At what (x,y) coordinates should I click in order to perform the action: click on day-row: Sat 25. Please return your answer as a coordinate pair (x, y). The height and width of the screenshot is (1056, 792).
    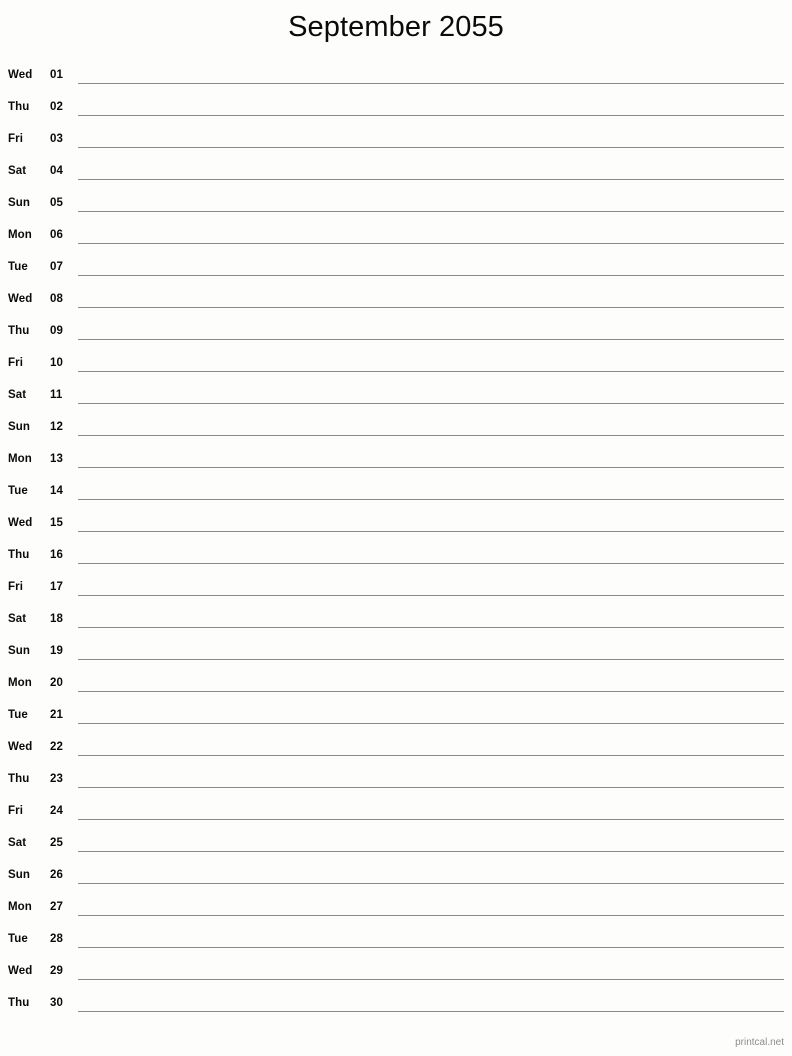
    Looking at the image, I should click on (396, 846).